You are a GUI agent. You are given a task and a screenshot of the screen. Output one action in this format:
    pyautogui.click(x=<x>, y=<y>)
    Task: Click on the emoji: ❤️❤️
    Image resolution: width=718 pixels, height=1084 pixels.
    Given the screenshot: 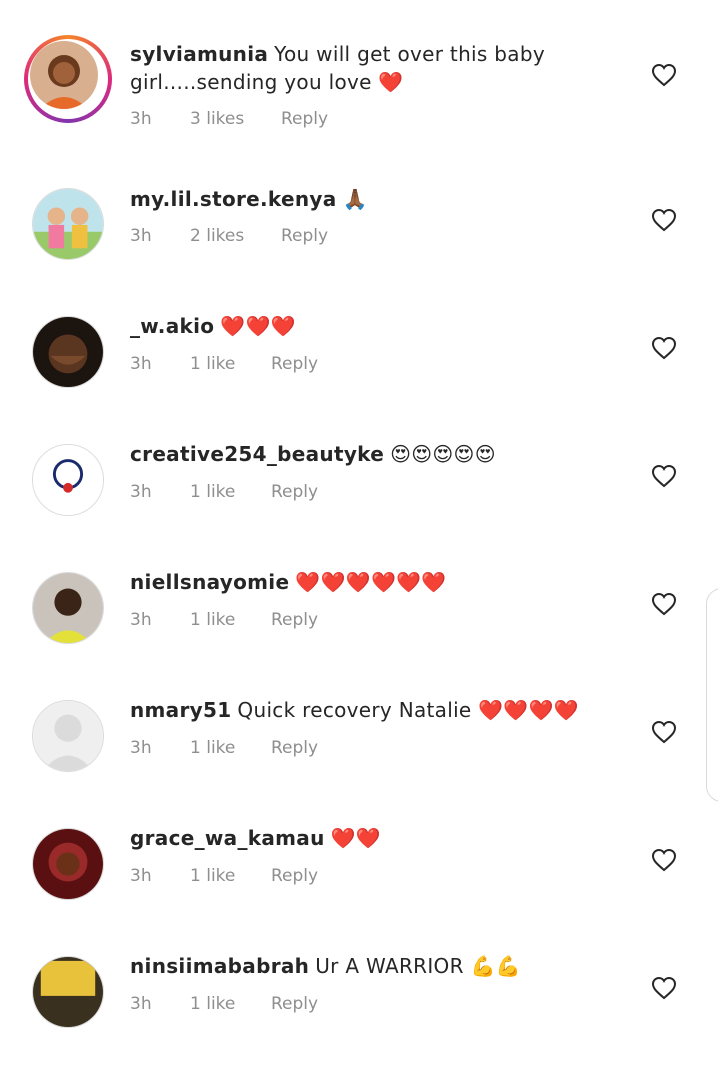 What is the action you would take?
    pyautogui.click(x=356, y=838)
    